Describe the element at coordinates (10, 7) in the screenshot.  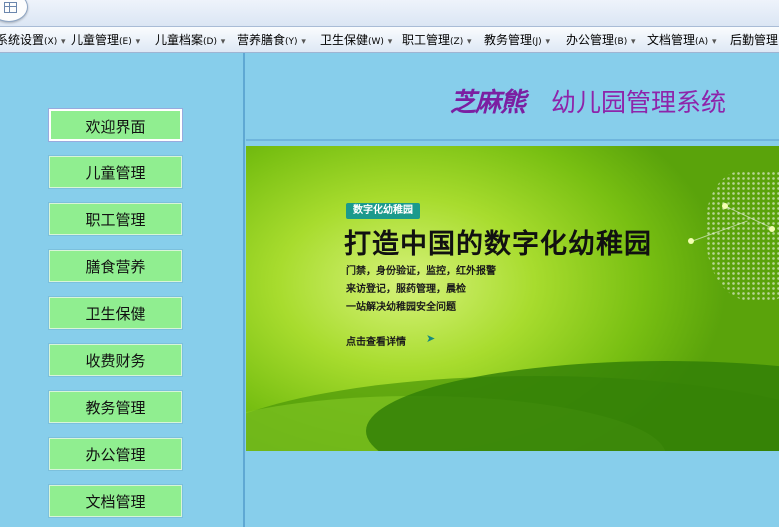
I see `grid-icon` at that location.